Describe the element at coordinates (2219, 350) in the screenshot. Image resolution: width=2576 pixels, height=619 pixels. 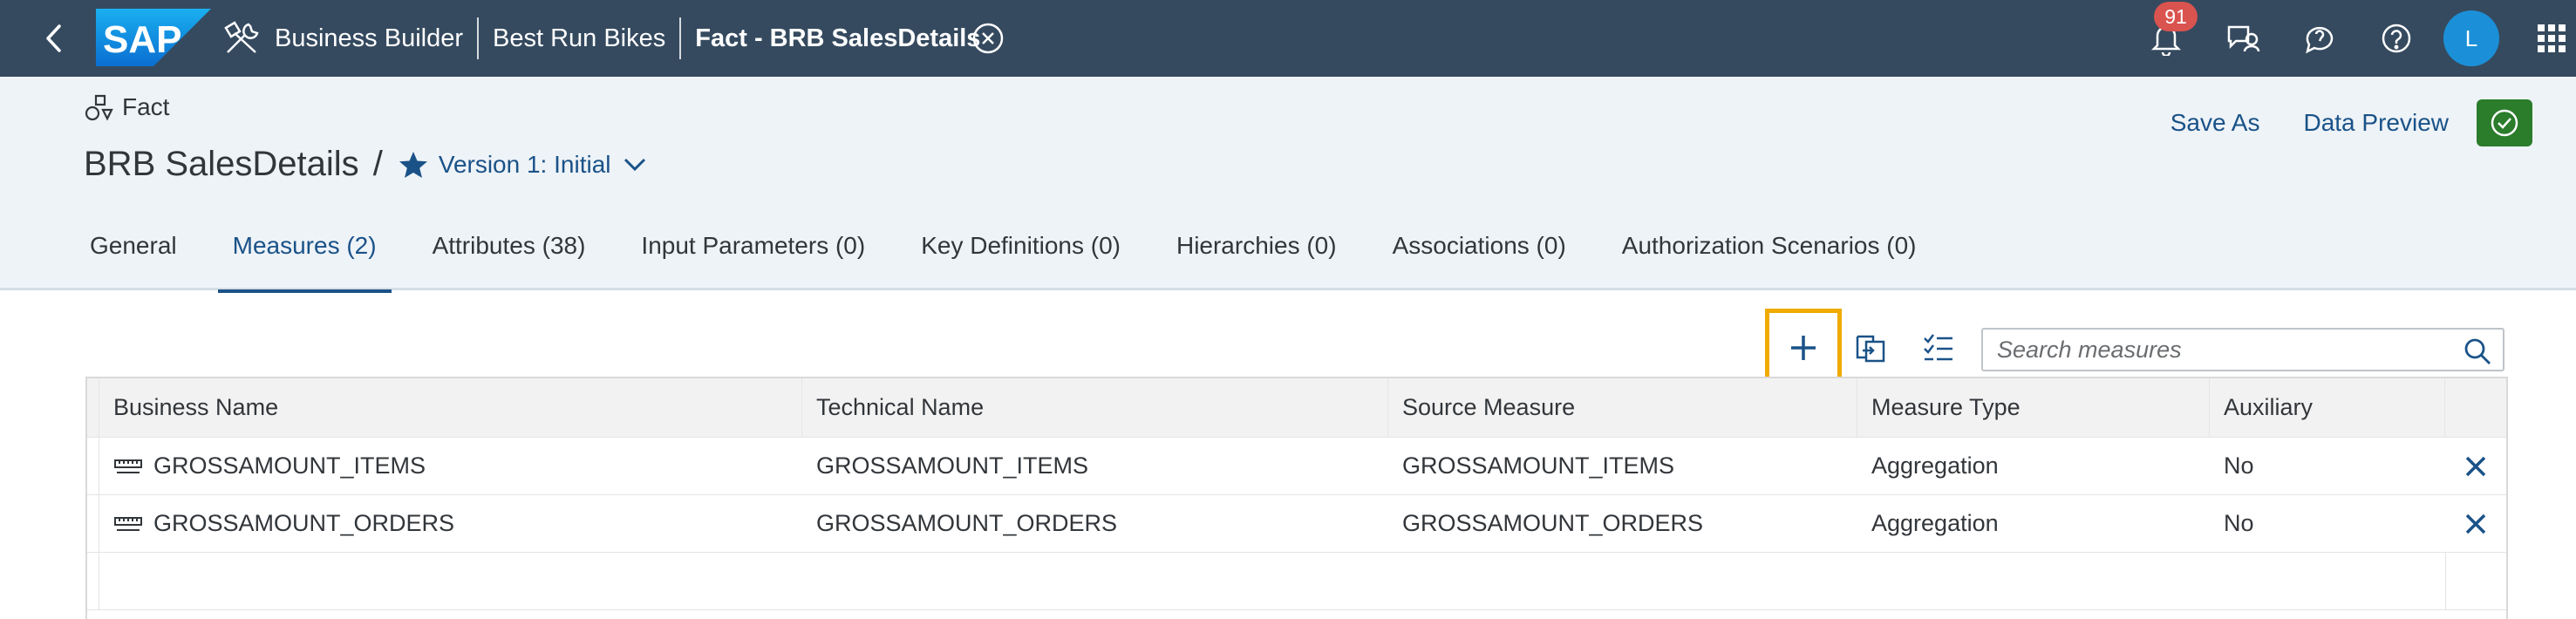
I see `search-input` at that location.